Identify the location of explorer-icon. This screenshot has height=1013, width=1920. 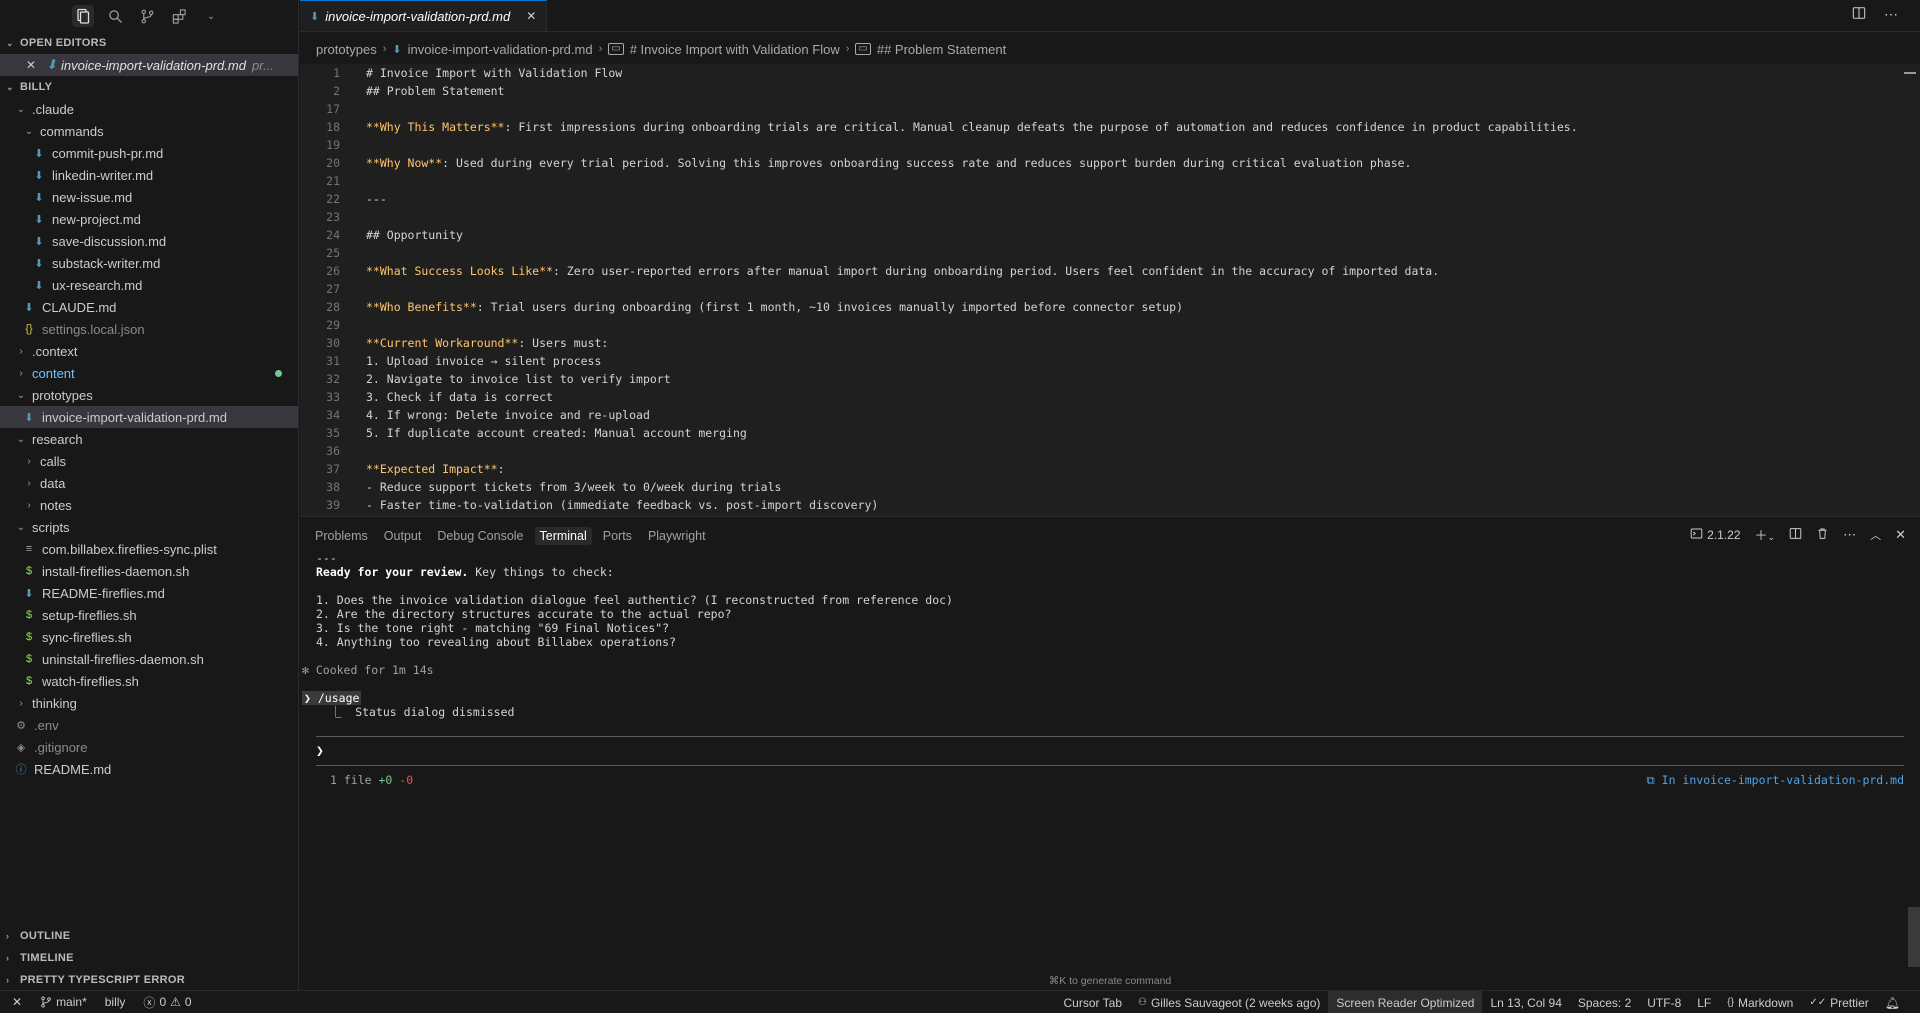
(83, 16).